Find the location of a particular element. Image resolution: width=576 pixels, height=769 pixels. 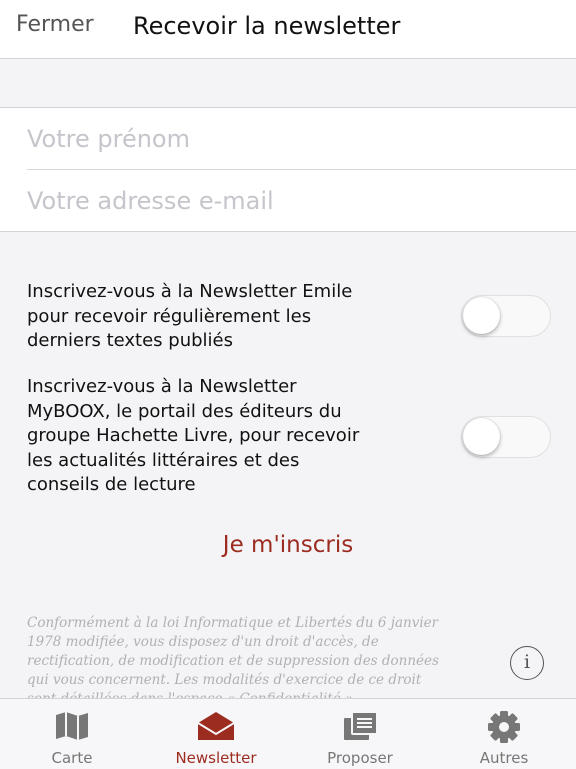

option-text-line: Inscrivez-vous à la Newsletter Emile is located at coordinates (190, 291).